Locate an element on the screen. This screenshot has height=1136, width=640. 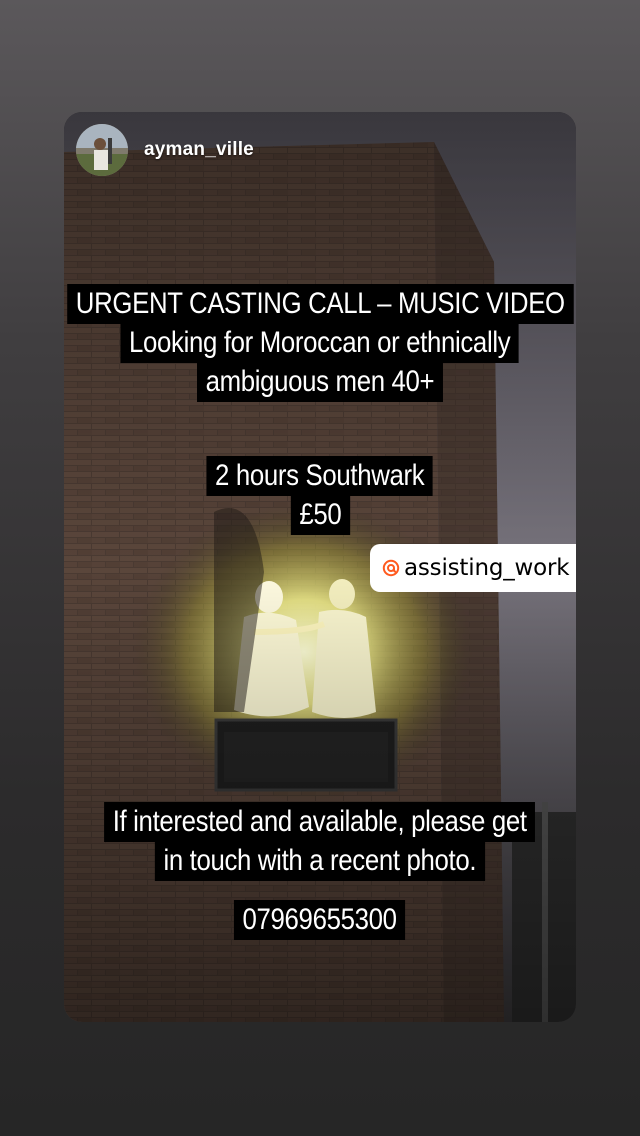
phone-number: 07969655300 is located at coordinates (320, 920).